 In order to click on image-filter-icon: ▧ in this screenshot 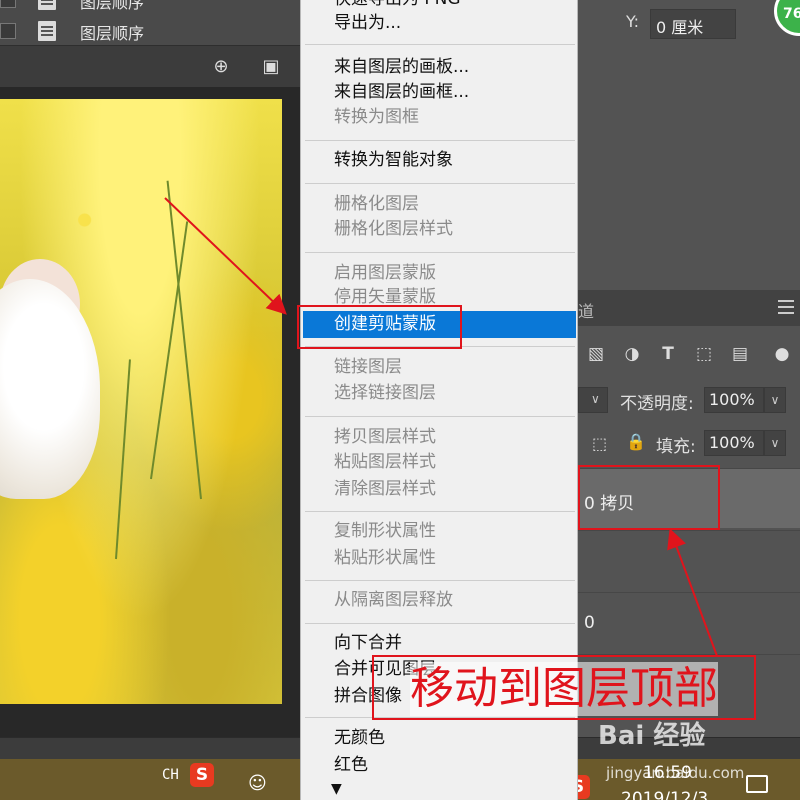, I will do `click(596, 354)`.